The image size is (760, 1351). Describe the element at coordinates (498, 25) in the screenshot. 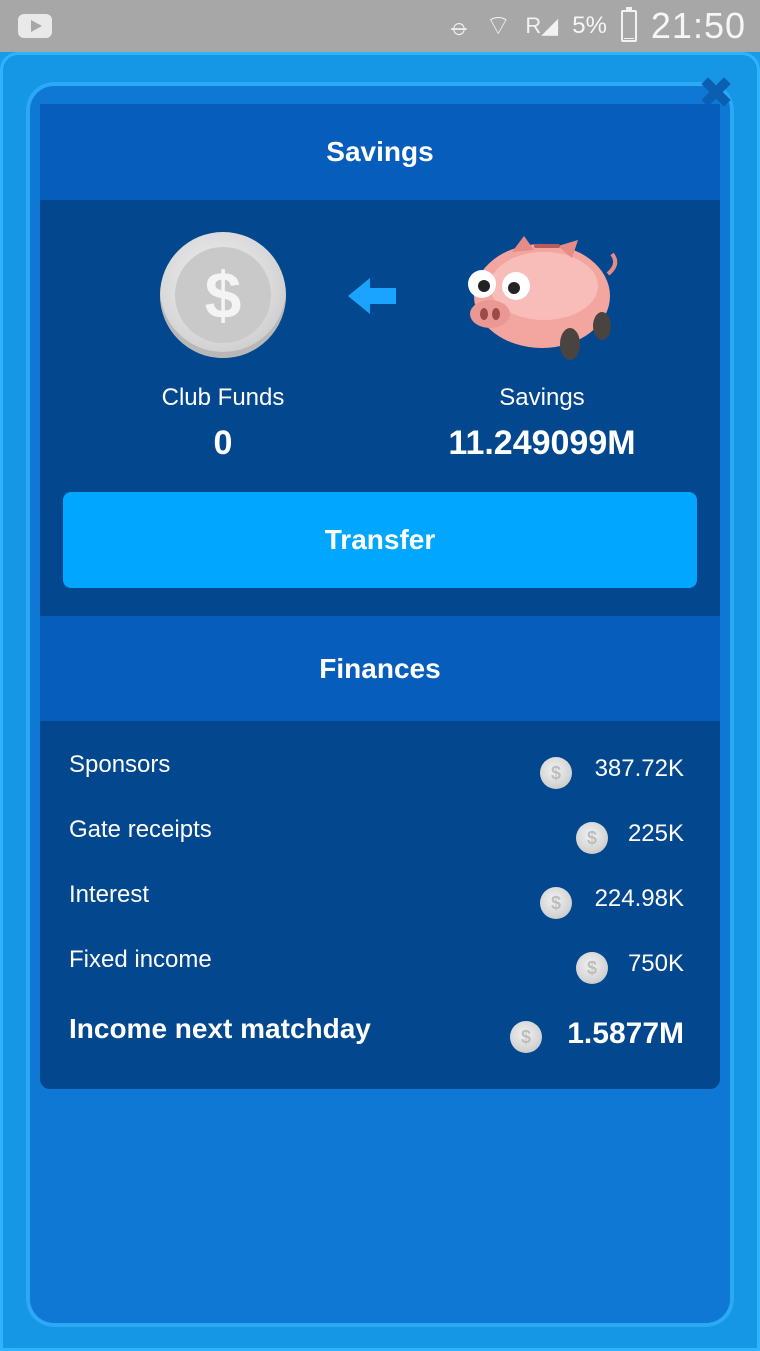

I see `wifi-icon: ⌔` at that location.